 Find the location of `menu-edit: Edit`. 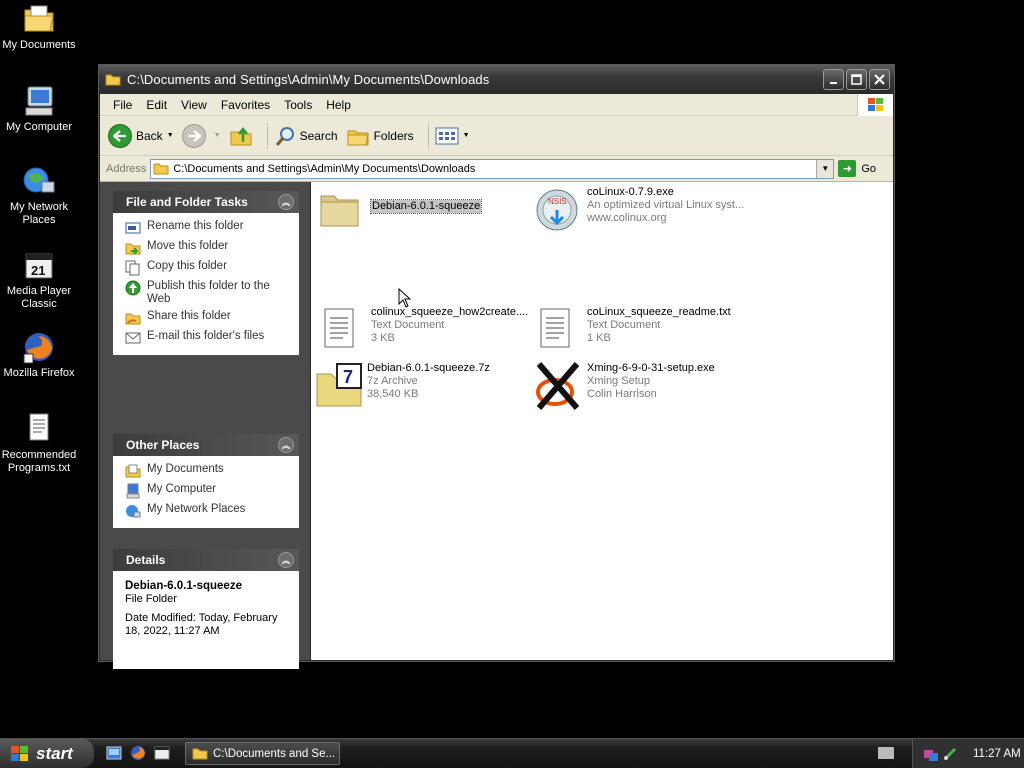

menu-edit: Edit is located at coordinates (156, 105).